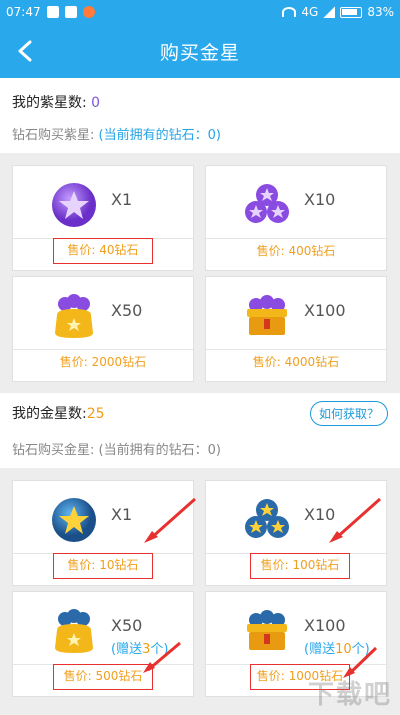 This screenshot has height=715, width=400. I want to click on purple-star-bag-icon, so click(74, 316).